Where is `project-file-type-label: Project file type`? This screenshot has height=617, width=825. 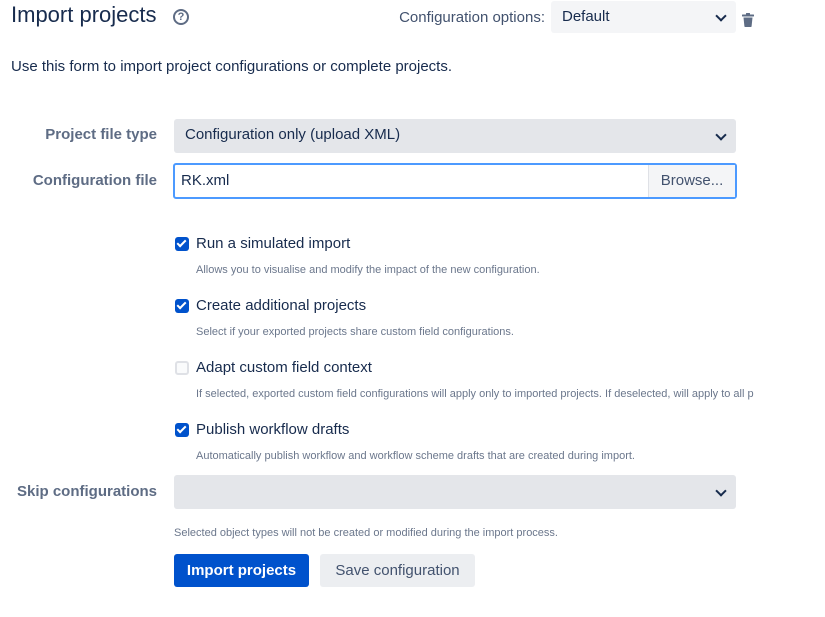 project-file-type-label: Project file type is located at coordinates (101, 134).